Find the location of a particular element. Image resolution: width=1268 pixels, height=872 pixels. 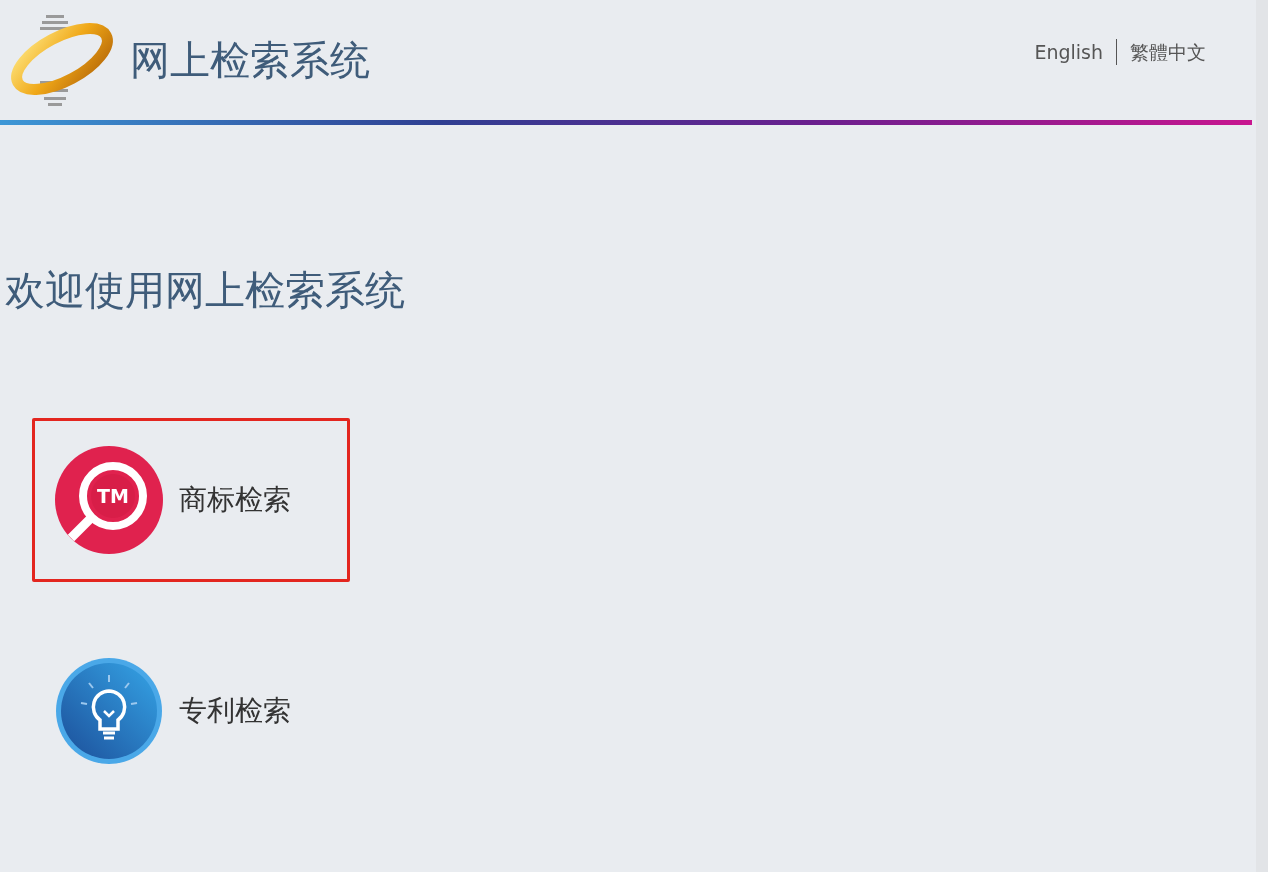

lightbulb-icon is located at coordinates (109, 711).